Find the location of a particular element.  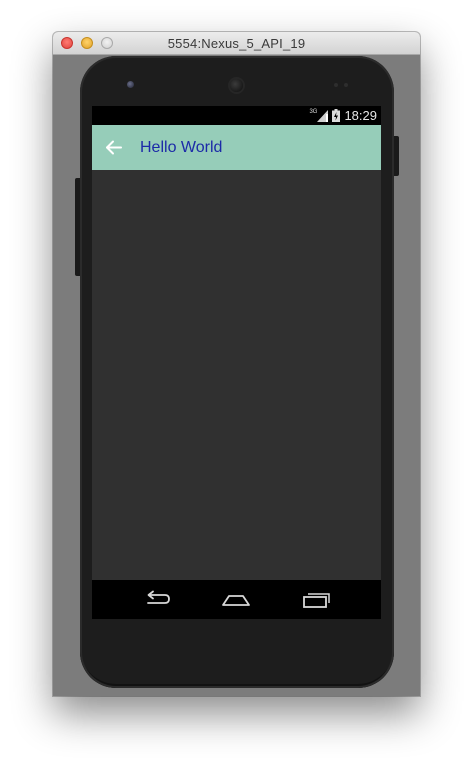

battery-icon is located at coordinates (336, 115).